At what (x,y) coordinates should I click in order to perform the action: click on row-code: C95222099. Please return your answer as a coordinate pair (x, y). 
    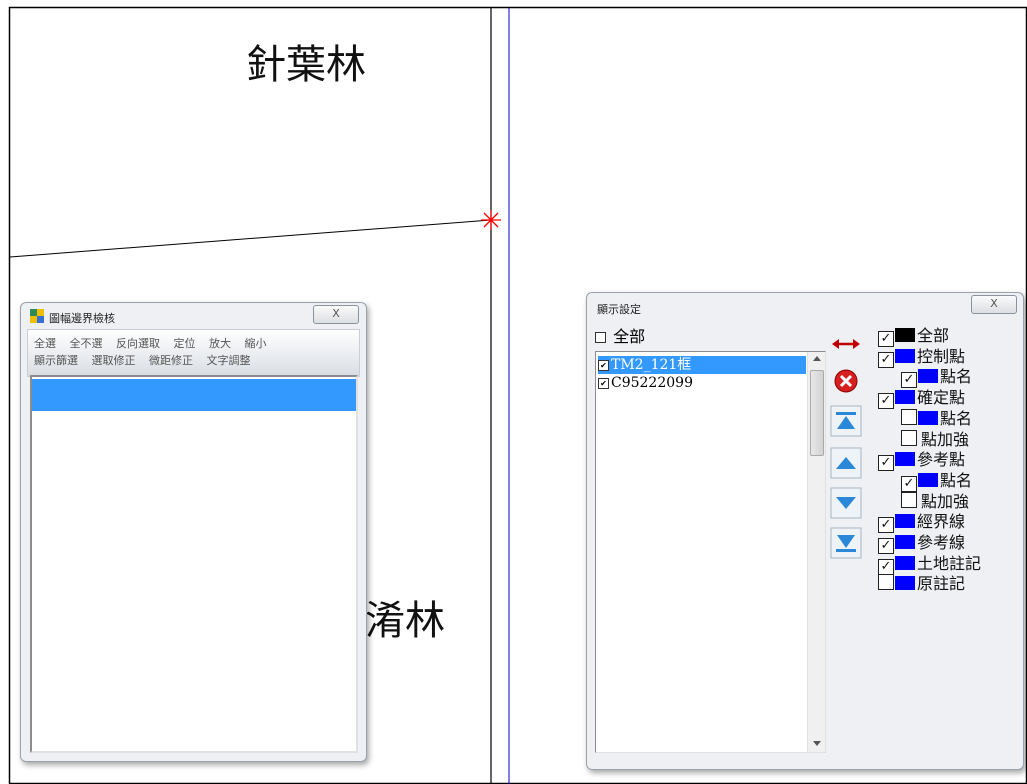
    Looking at the image, I should click on (126, 419).